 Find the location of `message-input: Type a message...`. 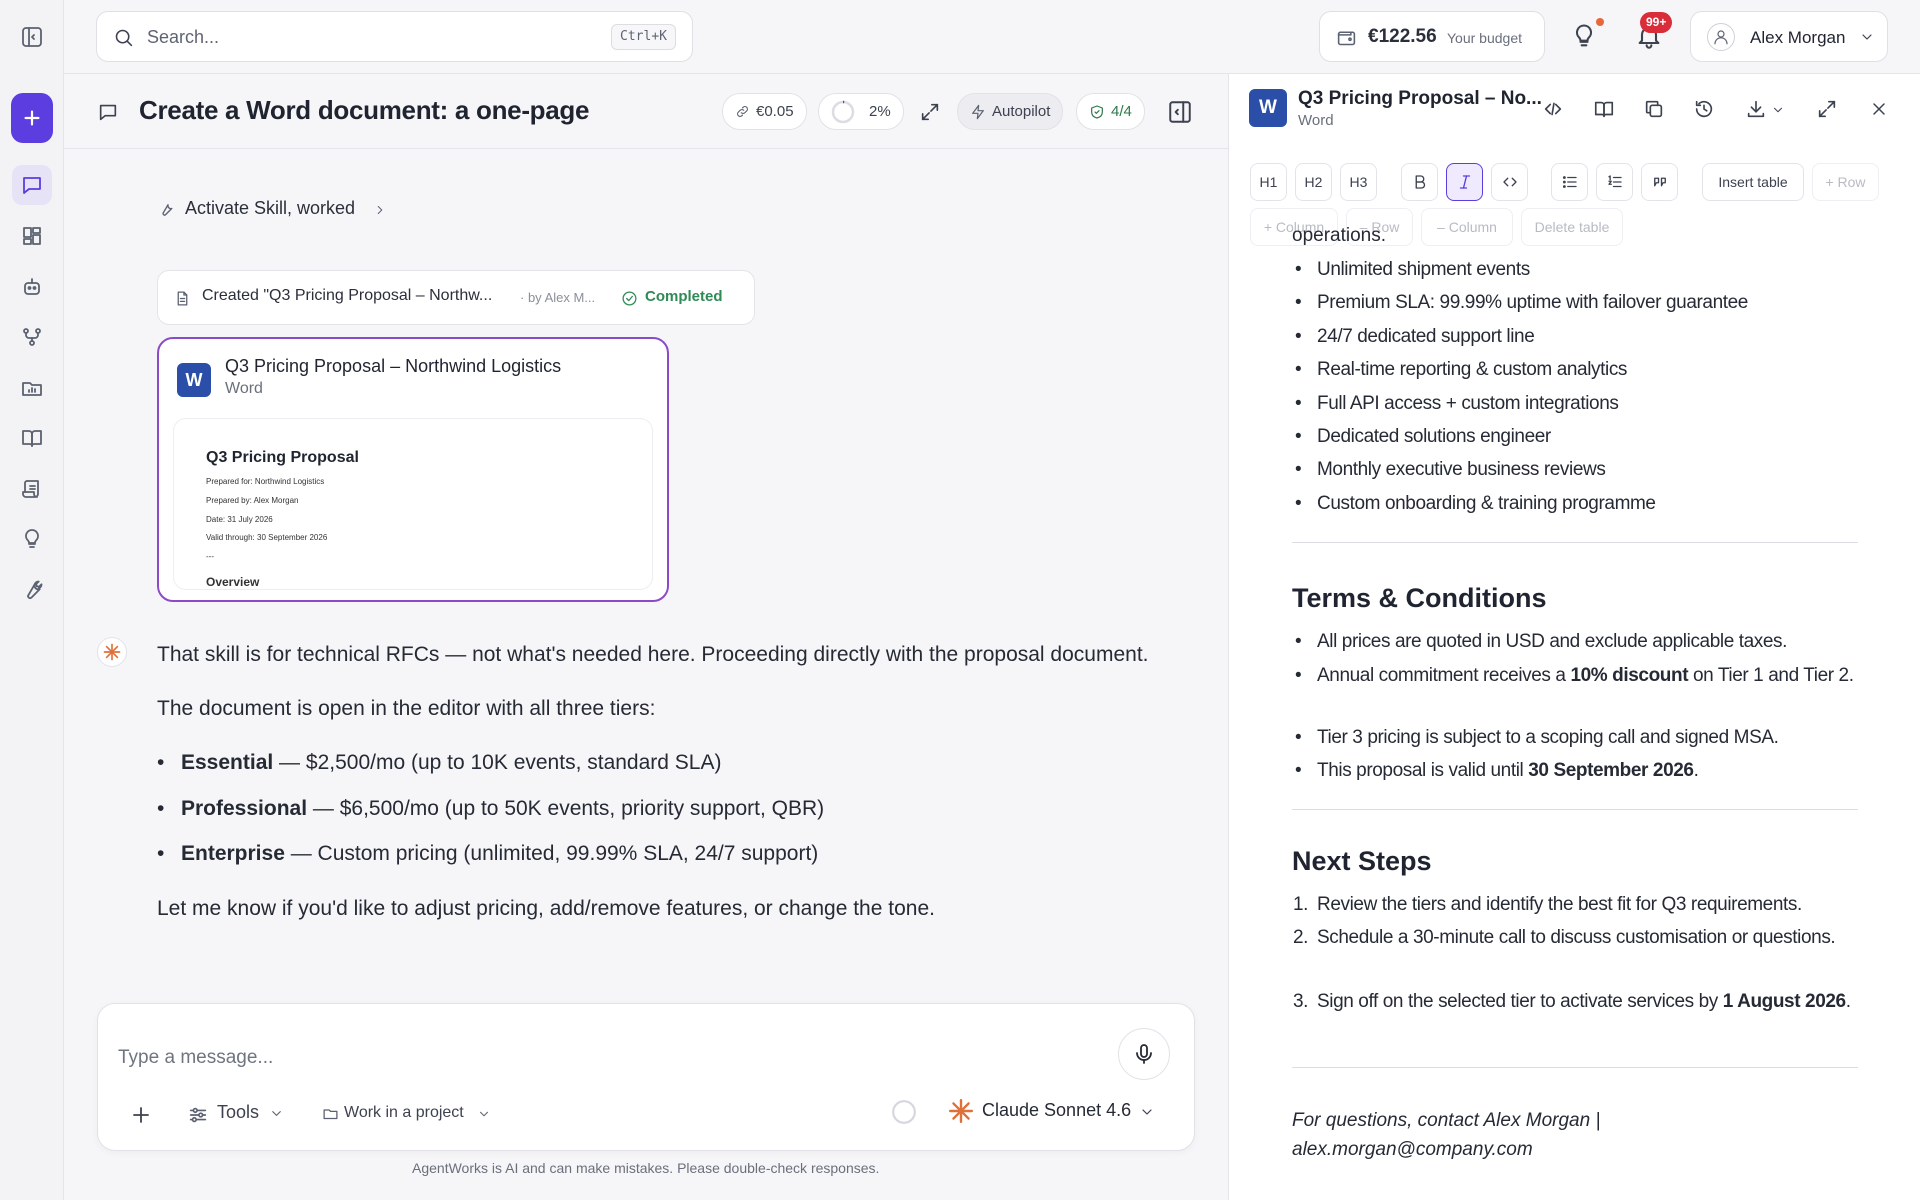

message-input: Type a message... is located at coordinates (195, 1058).